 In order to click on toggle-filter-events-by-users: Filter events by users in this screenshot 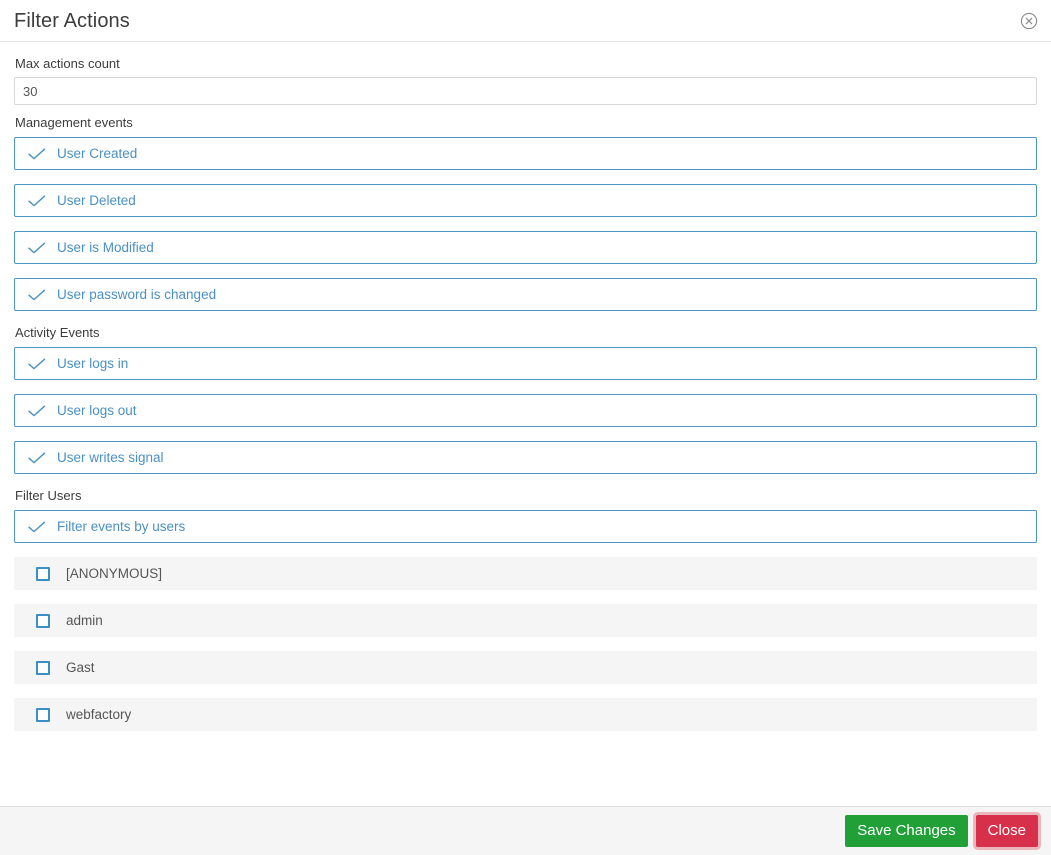, I will do `click(525, 526)`.